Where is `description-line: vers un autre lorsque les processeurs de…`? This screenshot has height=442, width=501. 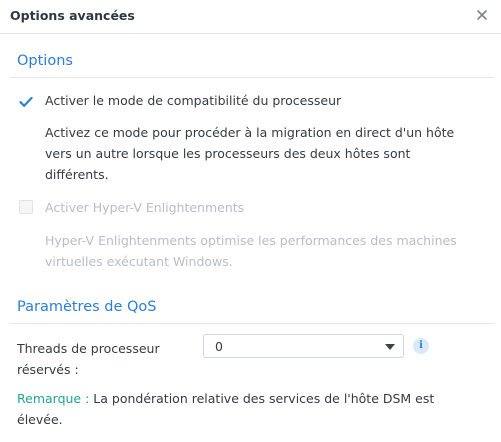 description-line: vers un autre lorsque les processeurs de… is located at coordinates (228, 153).